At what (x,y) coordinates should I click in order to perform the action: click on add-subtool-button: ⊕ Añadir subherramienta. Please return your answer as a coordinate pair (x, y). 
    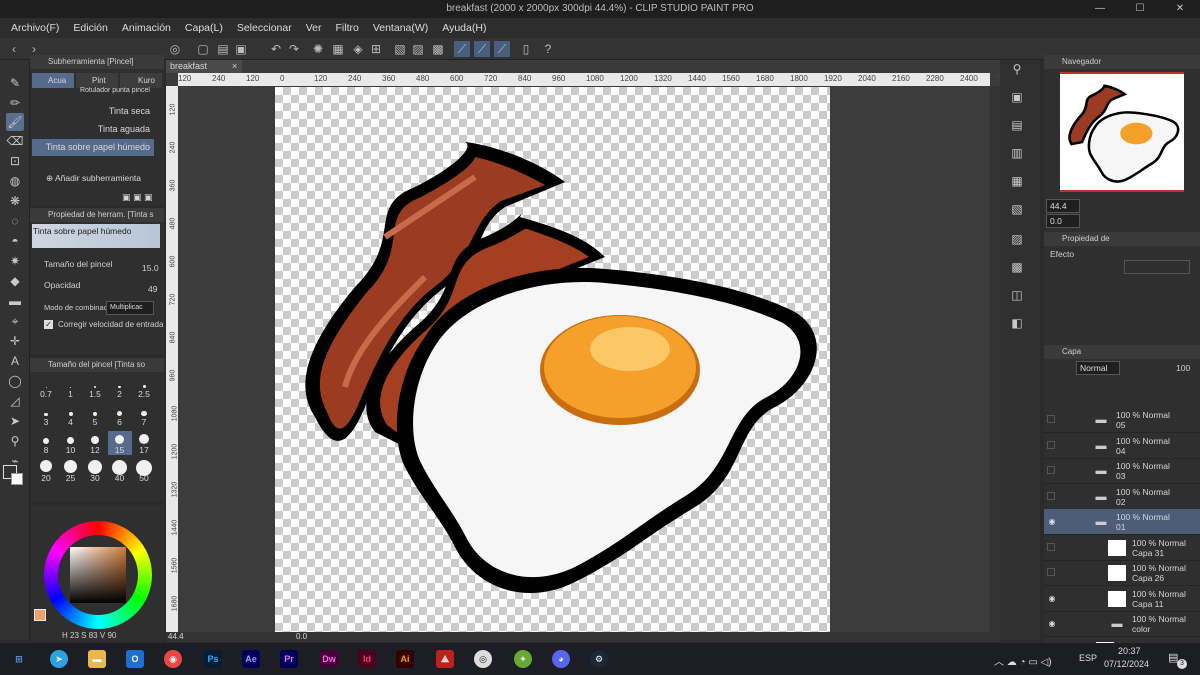
    Looking at the image, I should click on (93, 178).